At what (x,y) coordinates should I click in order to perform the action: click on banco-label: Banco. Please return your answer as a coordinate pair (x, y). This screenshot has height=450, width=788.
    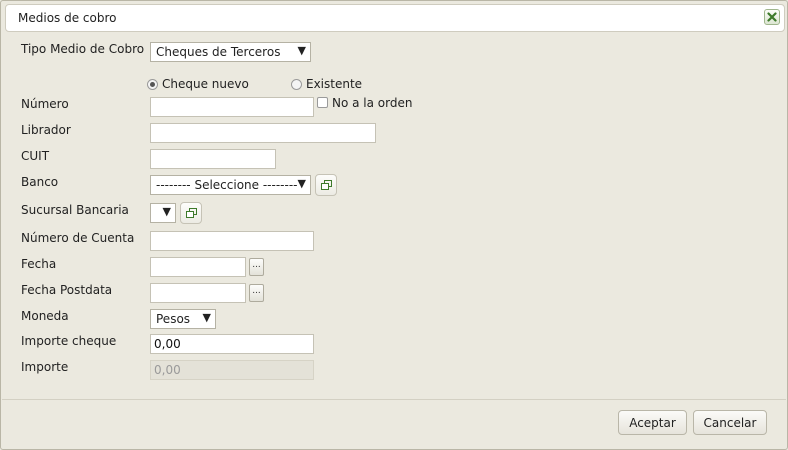
    Looking at the image, I should click on (40, 182).